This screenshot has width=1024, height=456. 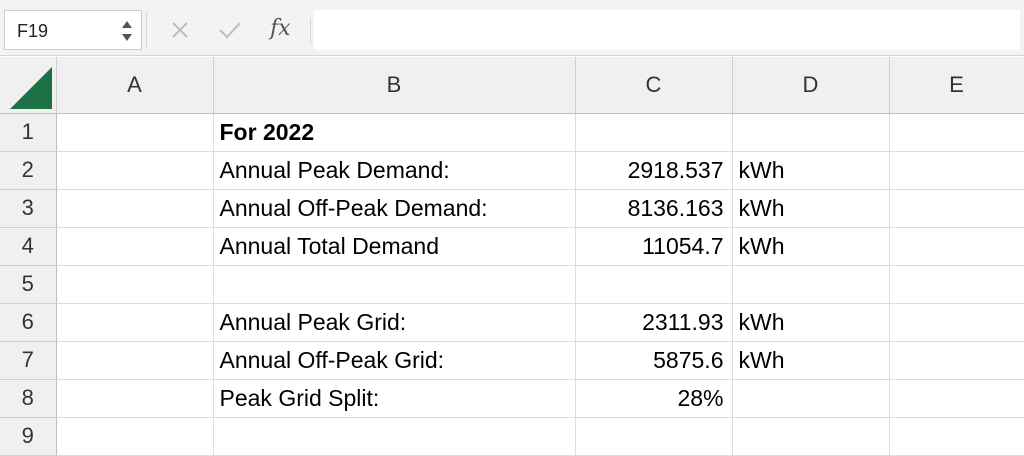 I want to click on table-row: 6 Annual Peak Grid: 2311.93 kWh, so click(x=512, y=322).